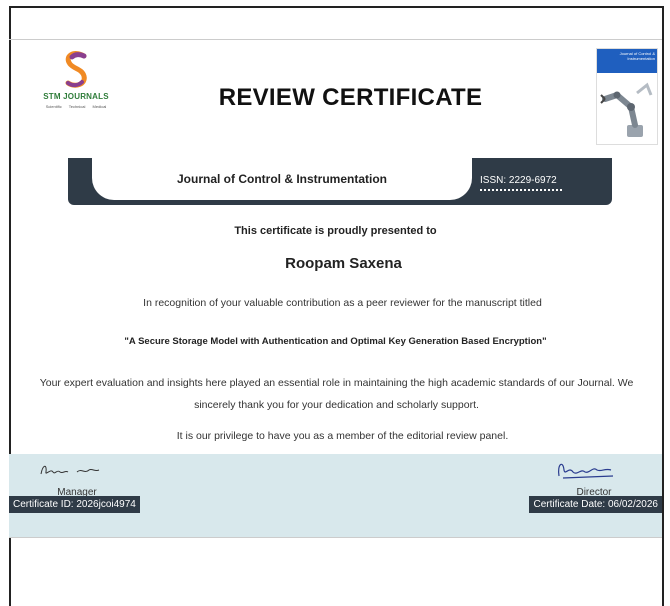 The width and height of the screenshot is (670, 606). Describe the element at coordinates (518, 180) in the screenshot. I see `issn-label: ISSN: 2229-6972` at that location.